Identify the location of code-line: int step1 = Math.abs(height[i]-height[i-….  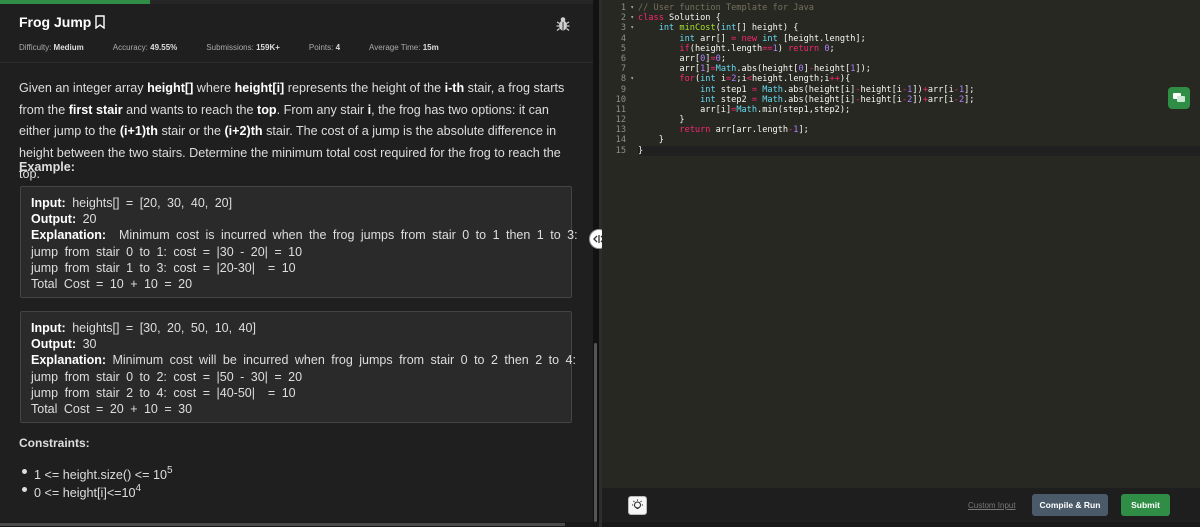
(919, 90).